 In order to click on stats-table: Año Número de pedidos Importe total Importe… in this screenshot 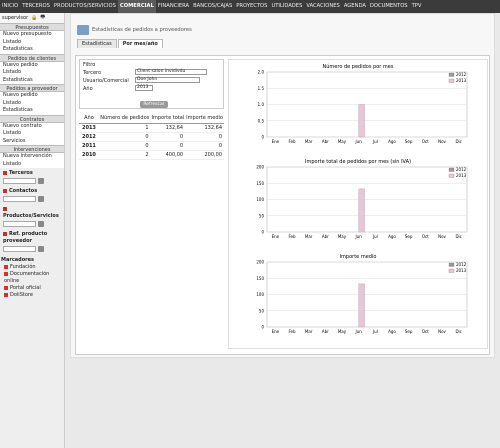, I will do `click(151, 136)`.